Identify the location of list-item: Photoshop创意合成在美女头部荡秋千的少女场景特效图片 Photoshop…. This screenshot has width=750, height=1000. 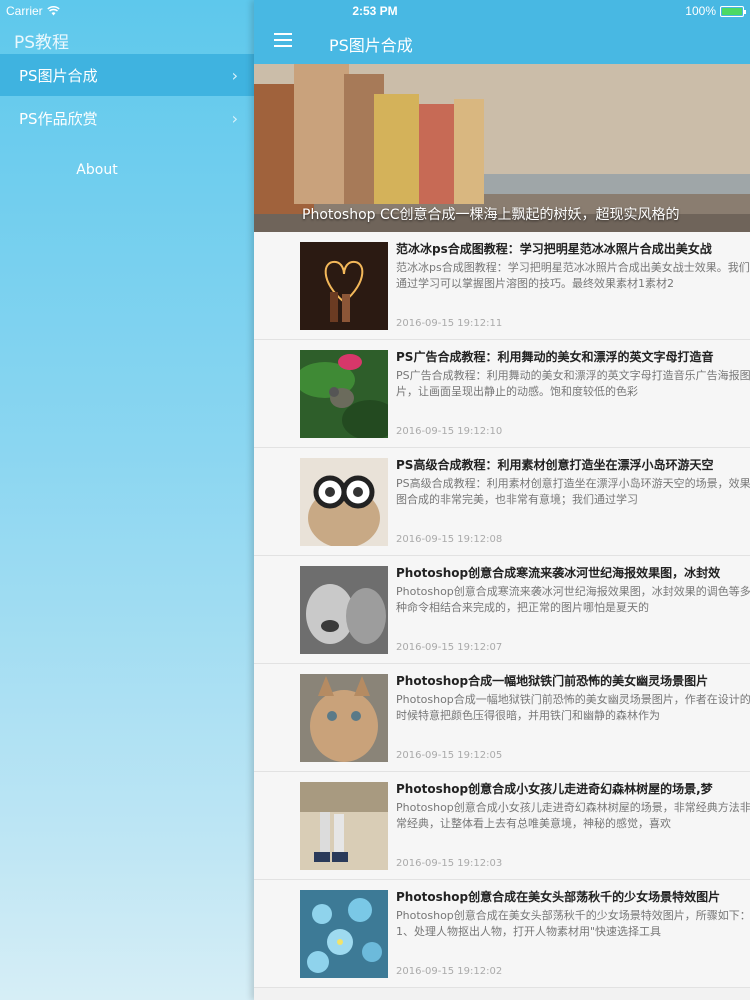
(502, 934).